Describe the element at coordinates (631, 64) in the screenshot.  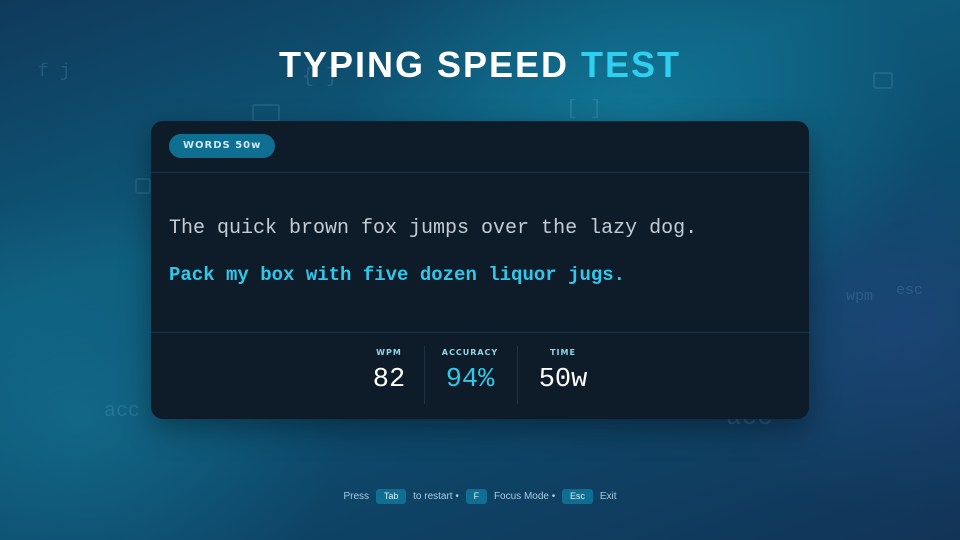
I see `title-accent: TEST` at that location.